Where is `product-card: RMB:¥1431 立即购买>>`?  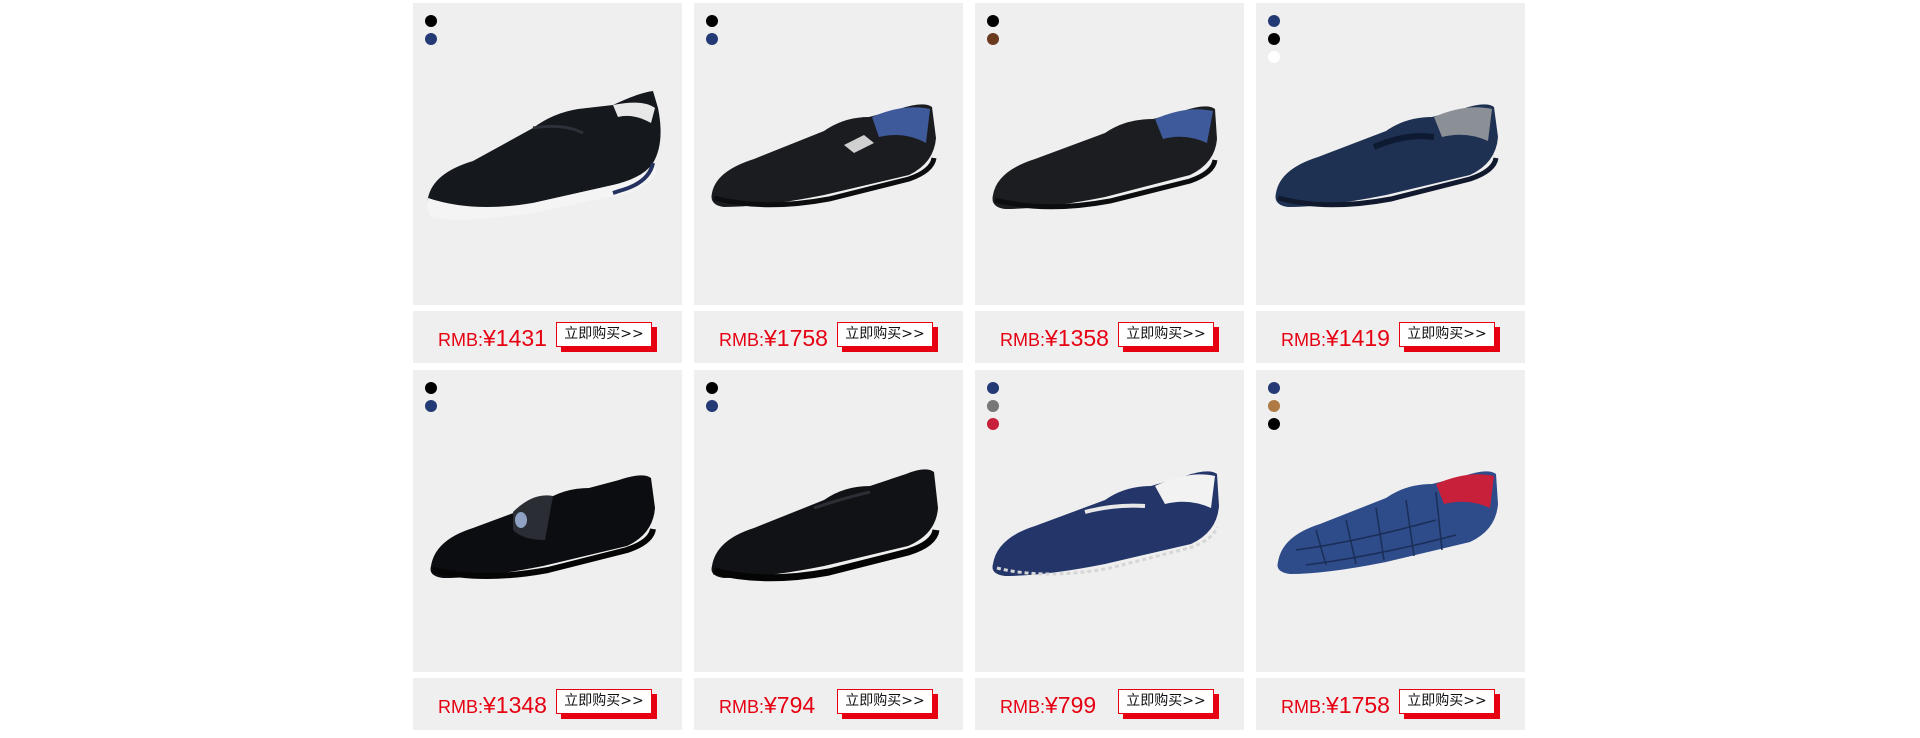
product-card: RMB:¥1431 立即购买>> is located at coordinates (547, 183).